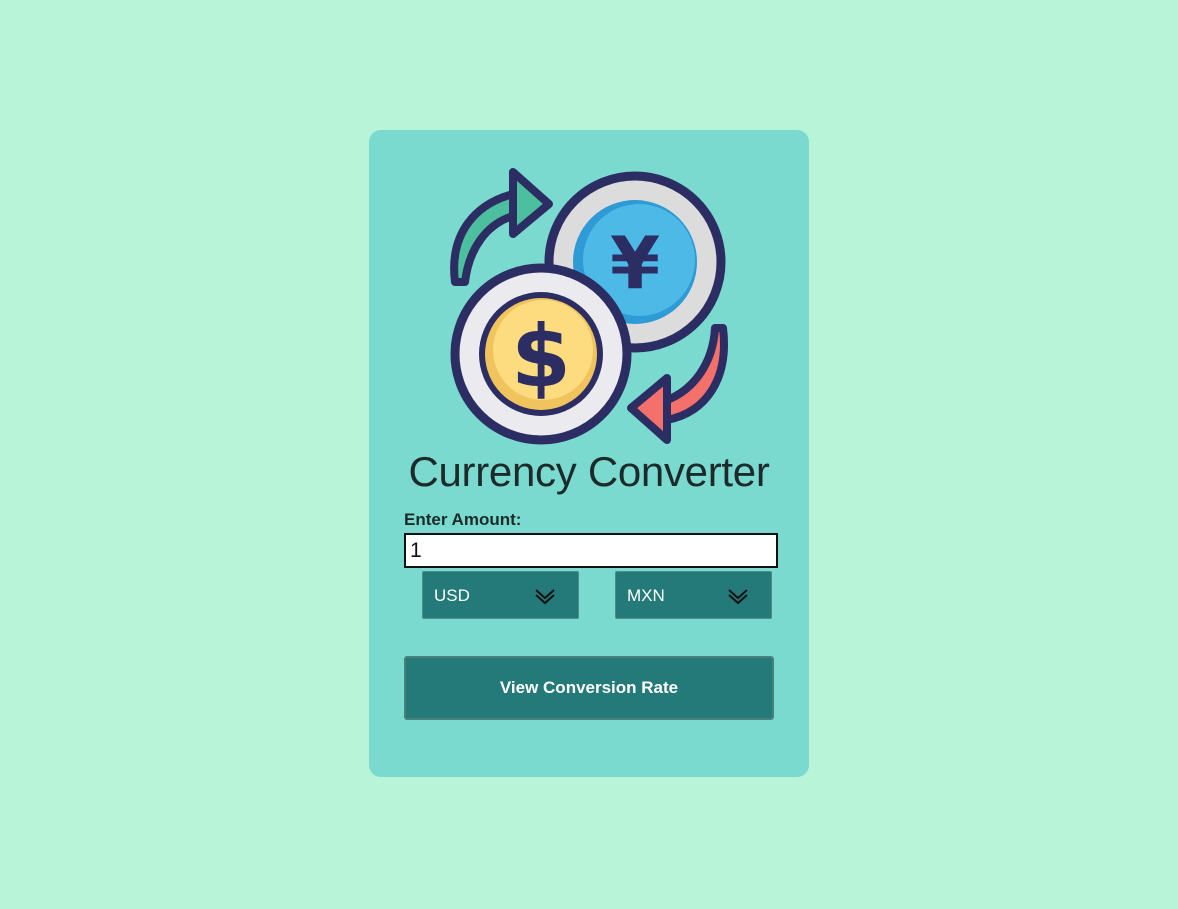  What do you see at coordinates (591, 550) in the screenshot?
I see `amount-input` at bounding box center [591, 550].